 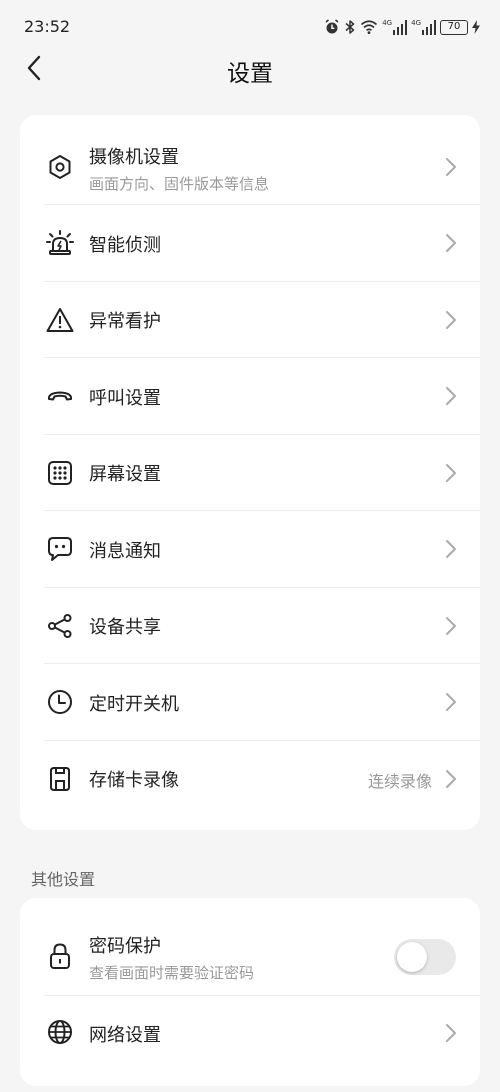 I want to click on page-title: 设置, so click(x=250, y=74).